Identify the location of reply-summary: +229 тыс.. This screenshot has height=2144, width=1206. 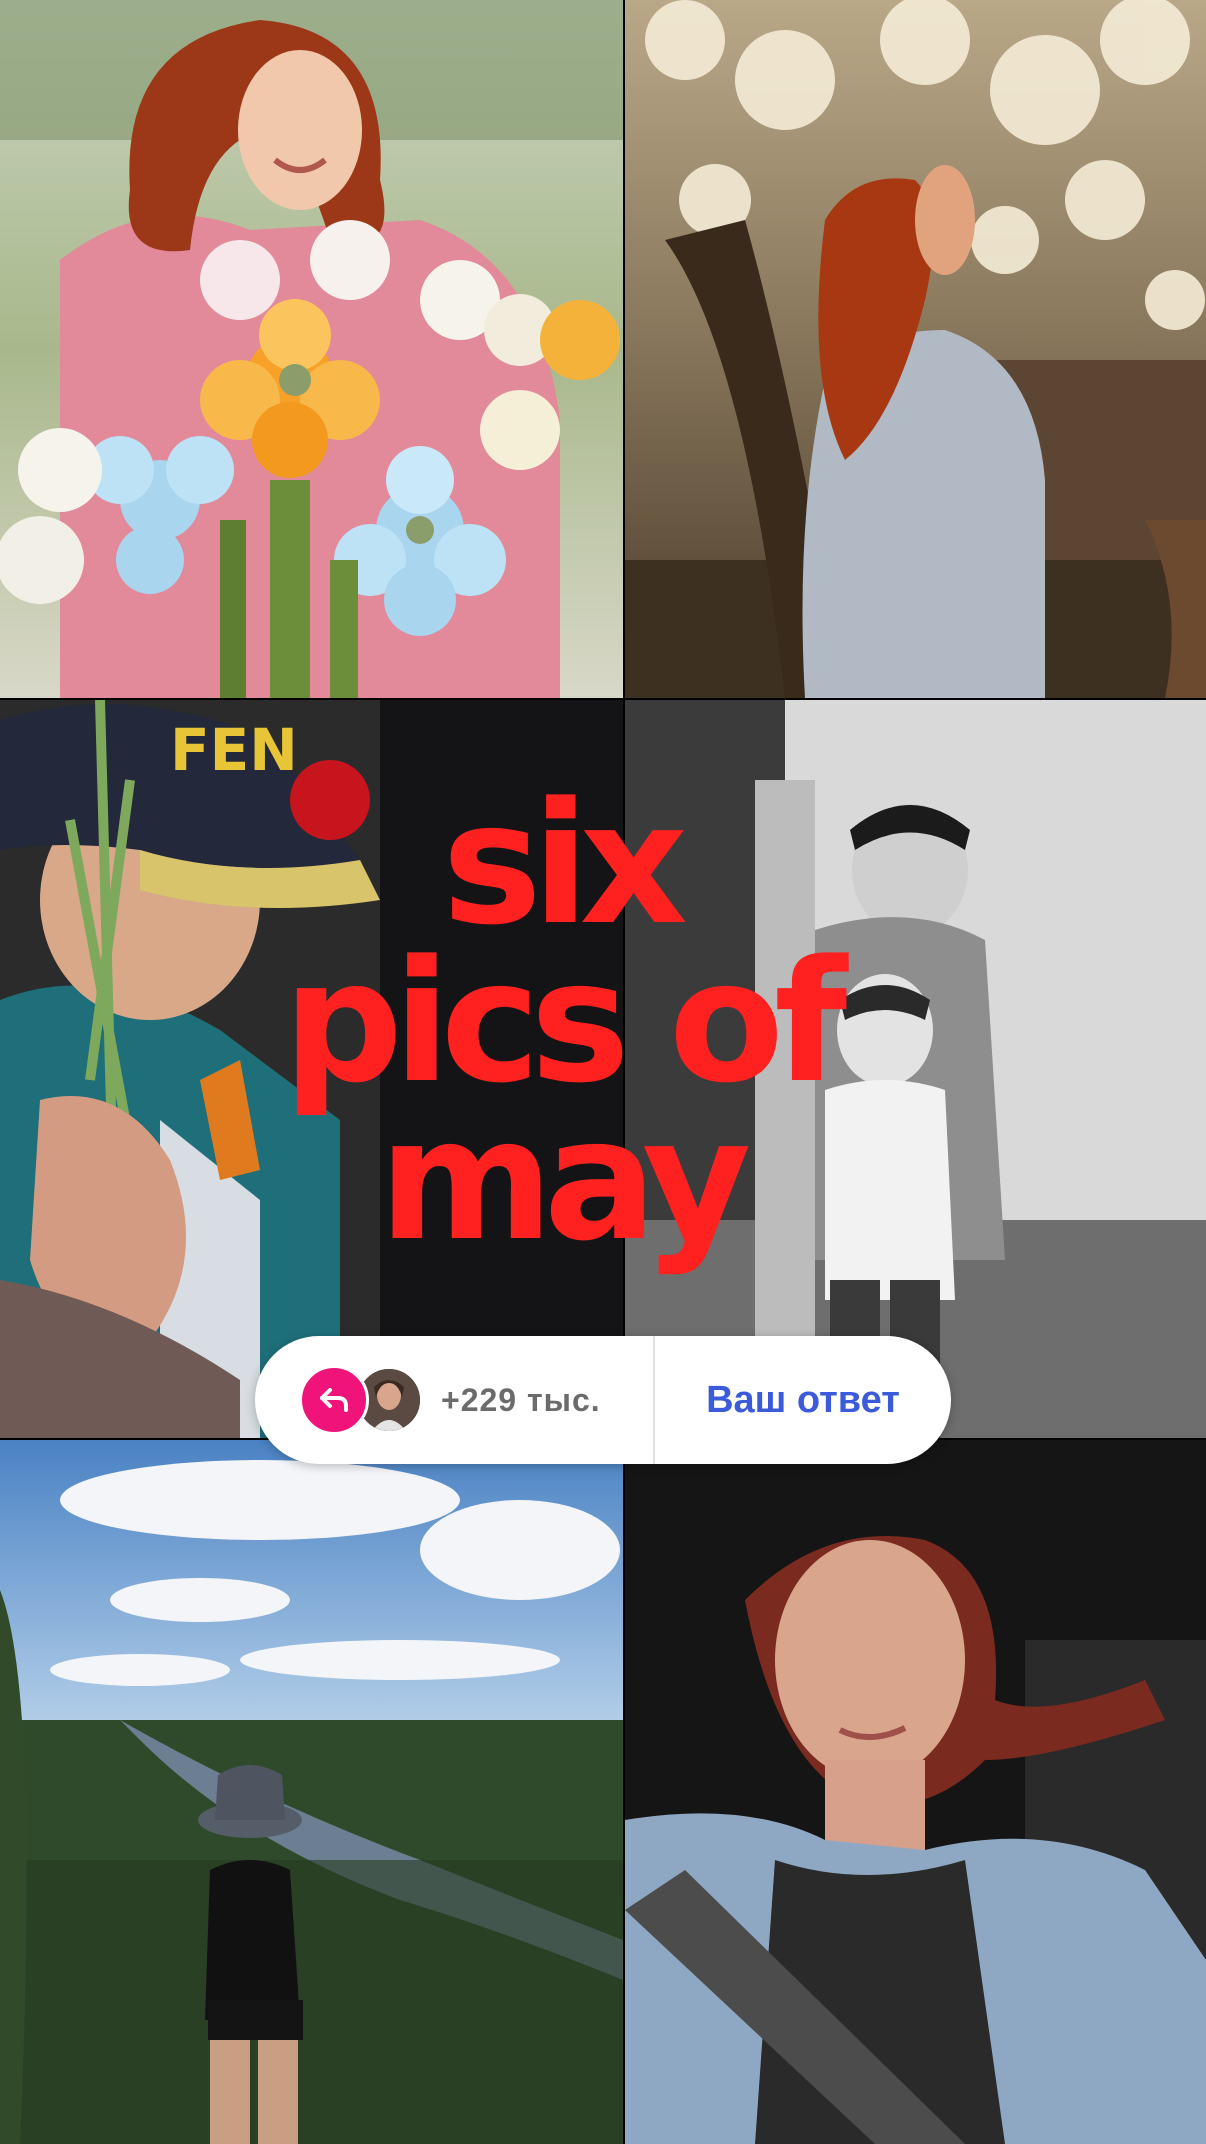
(454, 1400).